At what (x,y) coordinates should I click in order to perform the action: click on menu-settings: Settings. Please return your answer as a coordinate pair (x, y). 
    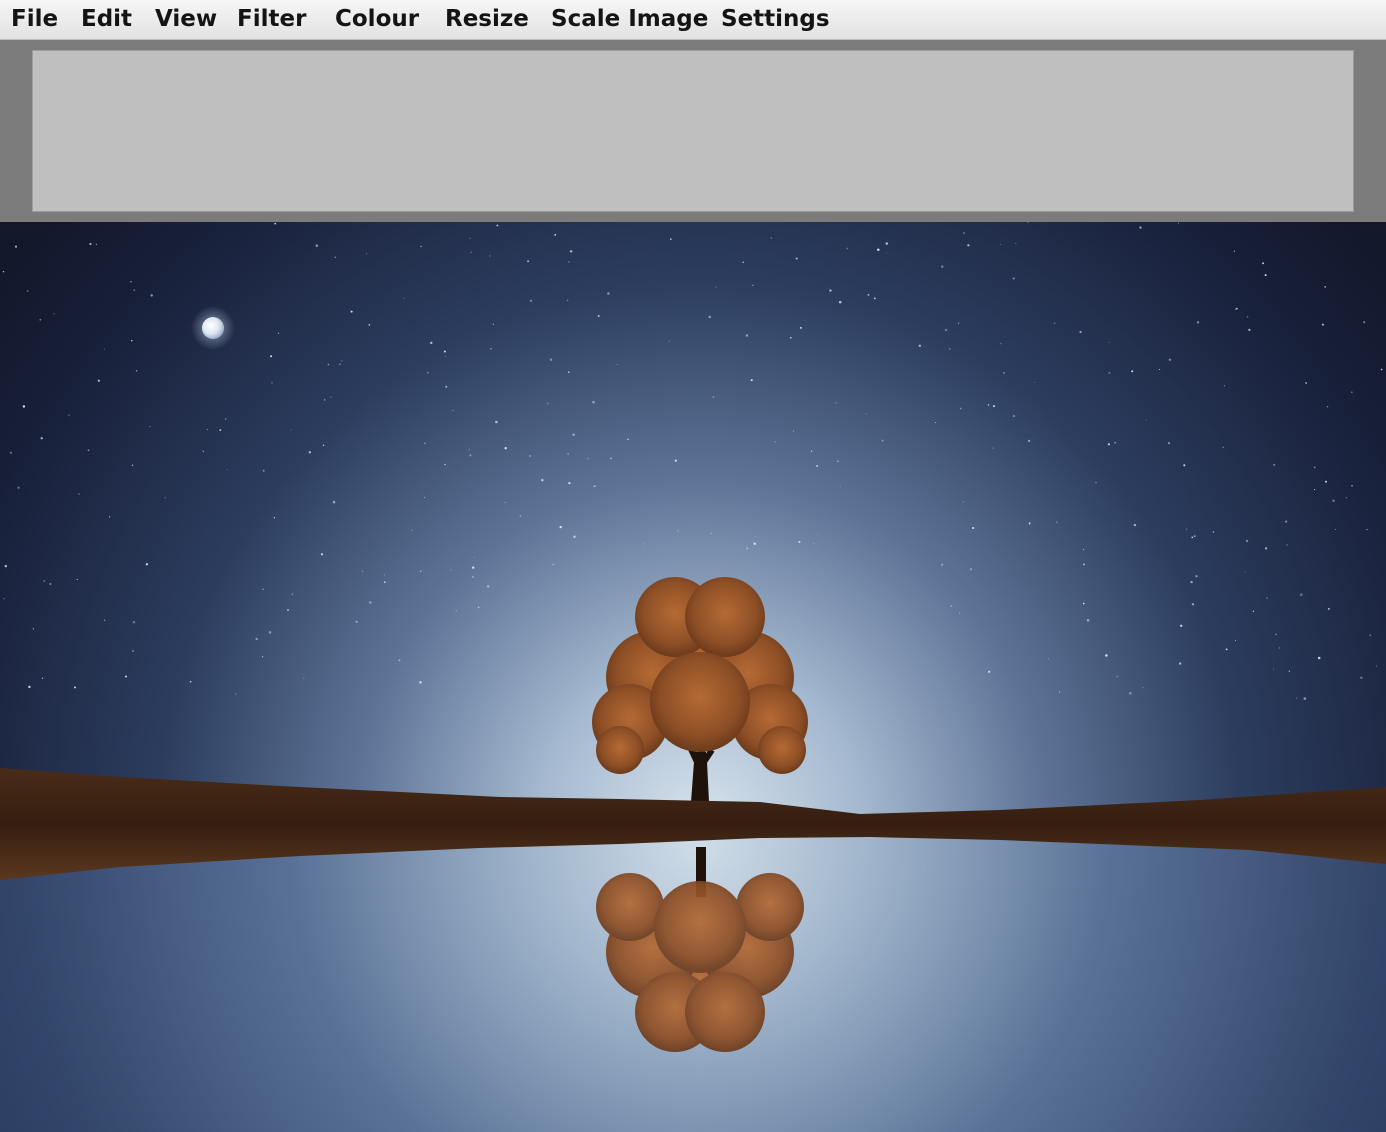
    Looking at the image, I should click on (775, 19).